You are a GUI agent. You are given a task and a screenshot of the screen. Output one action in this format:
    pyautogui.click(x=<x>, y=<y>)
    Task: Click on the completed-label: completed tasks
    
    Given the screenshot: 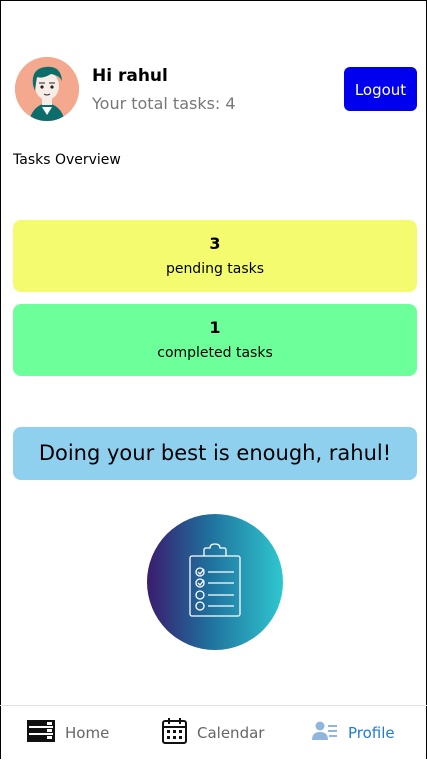 What is the action you would take?
    pyautogui.click(x=215, y=353)
    